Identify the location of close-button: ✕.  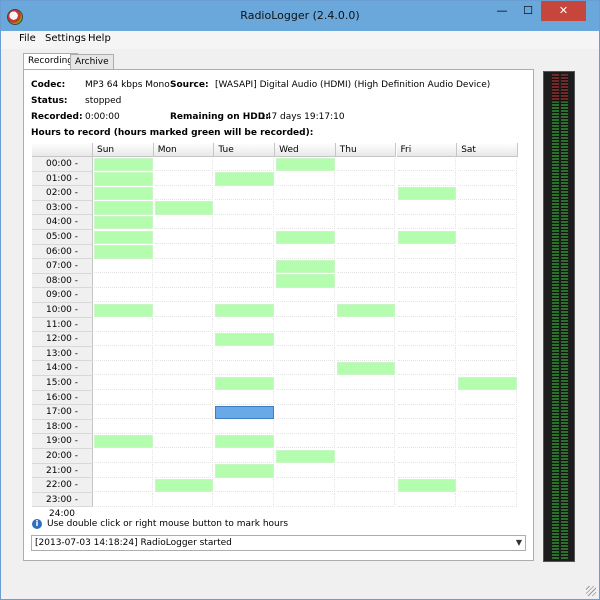
(563, 11).